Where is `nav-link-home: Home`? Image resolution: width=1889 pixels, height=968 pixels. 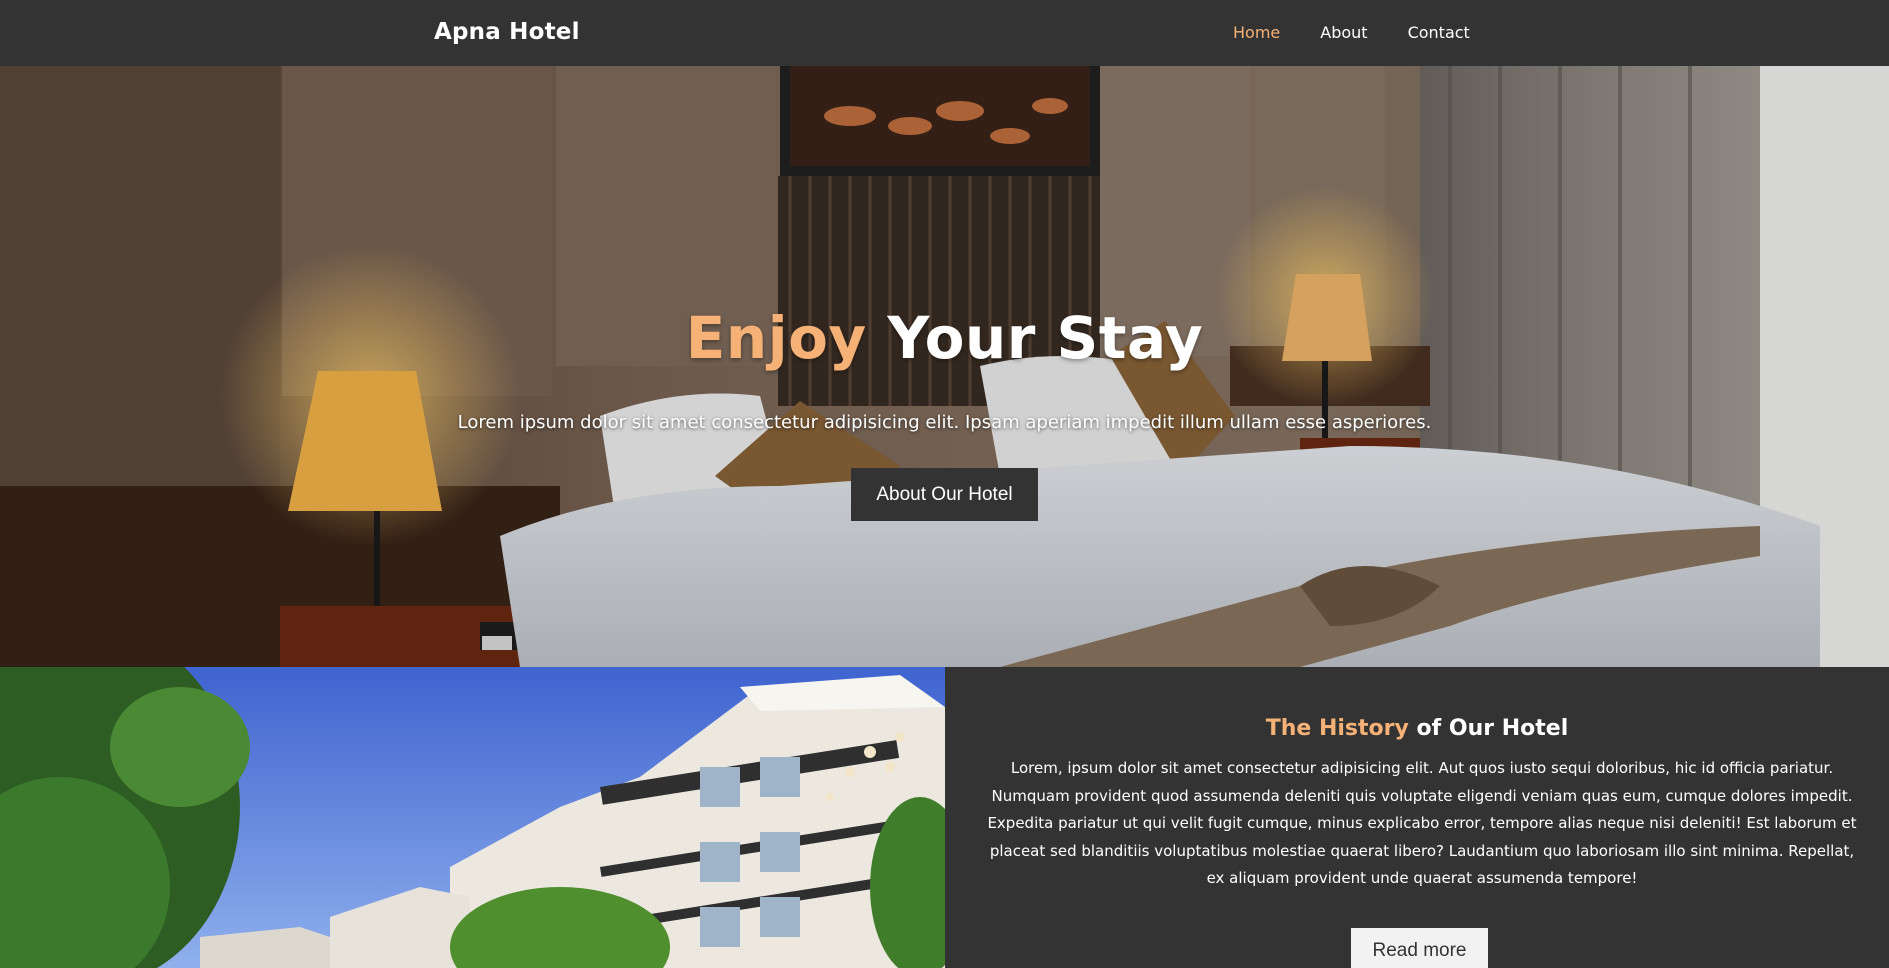 nav-link-home: Home is located at coordinates (1256, 32).